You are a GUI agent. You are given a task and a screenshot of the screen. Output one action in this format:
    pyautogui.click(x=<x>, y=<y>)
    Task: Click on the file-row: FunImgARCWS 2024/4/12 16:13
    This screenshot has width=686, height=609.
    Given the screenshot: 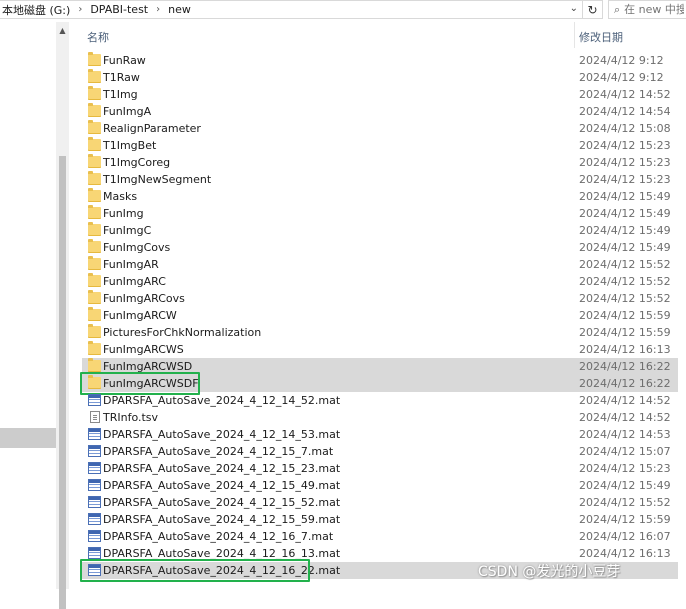 What is the action you would take?
    pyautogui.click(x=380, y=349)
    